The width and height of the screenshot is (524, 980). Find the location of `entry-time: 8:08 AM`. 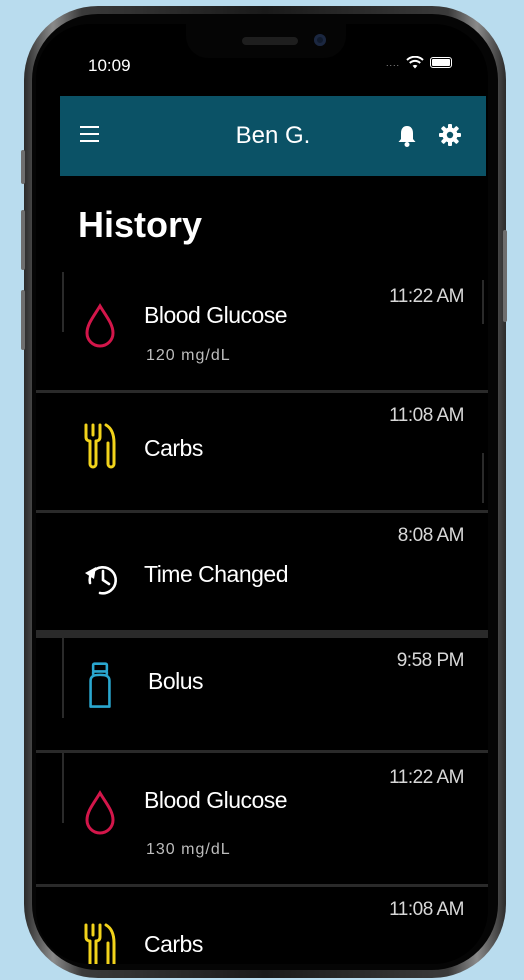

entry-time: 8:08 AM is located at coordinates (431, 535).